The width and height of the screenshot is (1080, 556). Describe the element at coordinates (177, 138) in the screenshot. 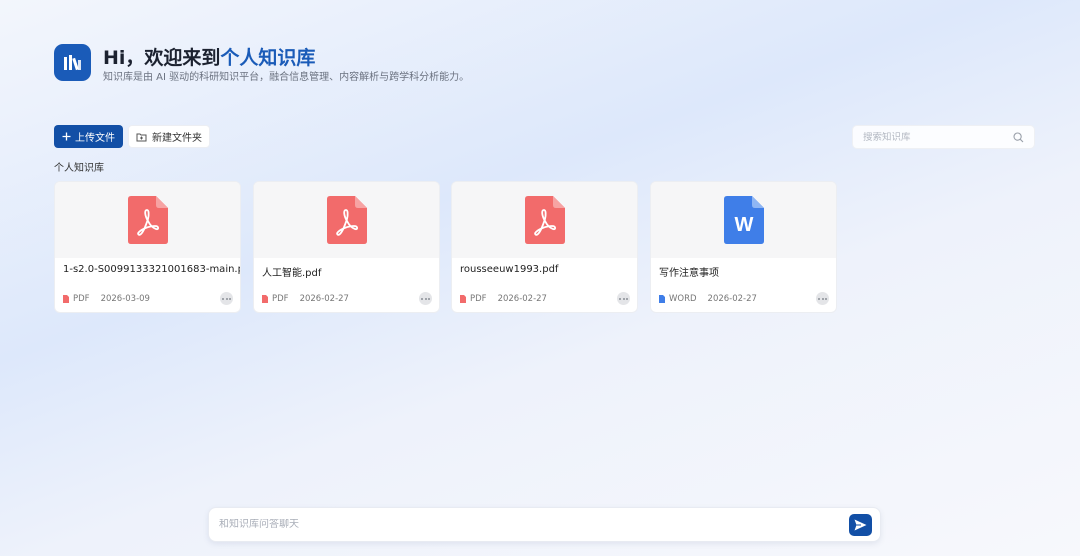

I see `new-folder-label: 新建文件夹` at that location.